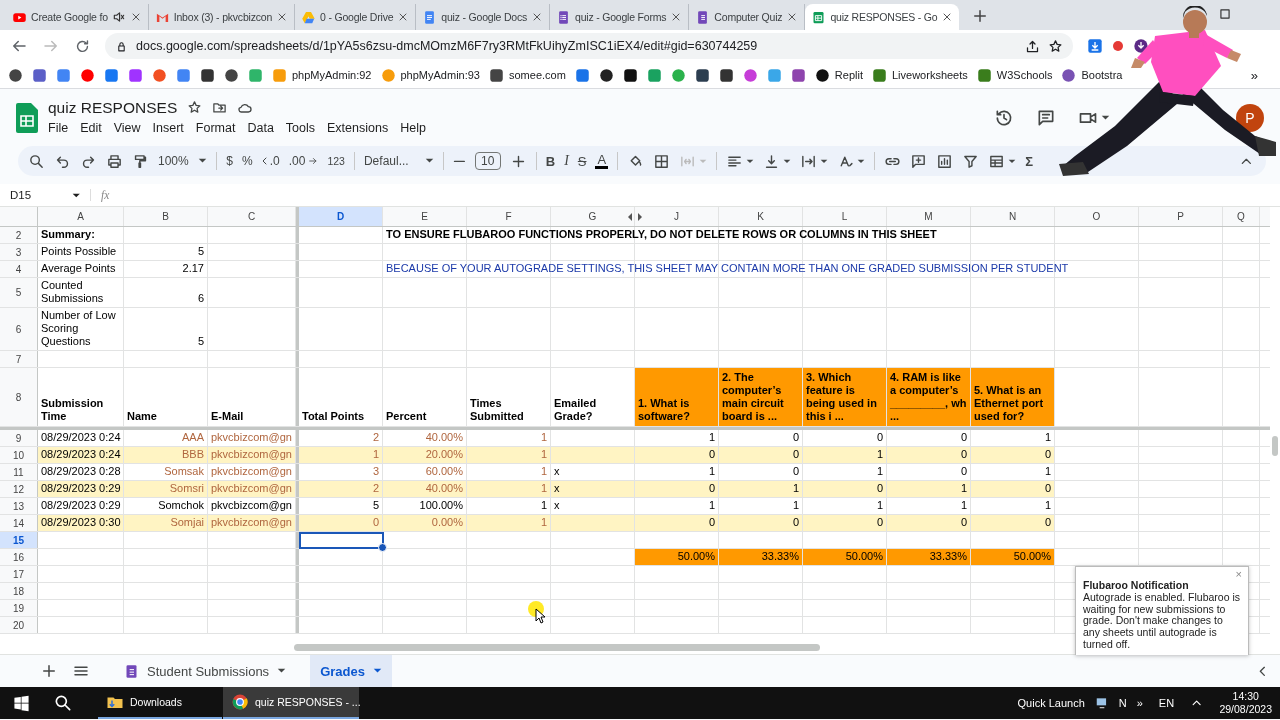 The image size is (1280, 720). I want to click on table-cell-text: Somjai, so click(187, 522).